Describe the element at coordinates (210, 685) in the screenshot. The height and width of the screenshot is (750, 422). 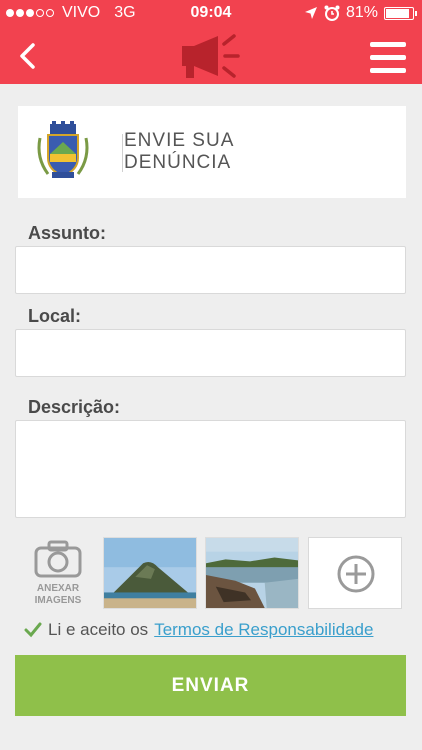
I see `submit-button: ENVIAR` at that location.